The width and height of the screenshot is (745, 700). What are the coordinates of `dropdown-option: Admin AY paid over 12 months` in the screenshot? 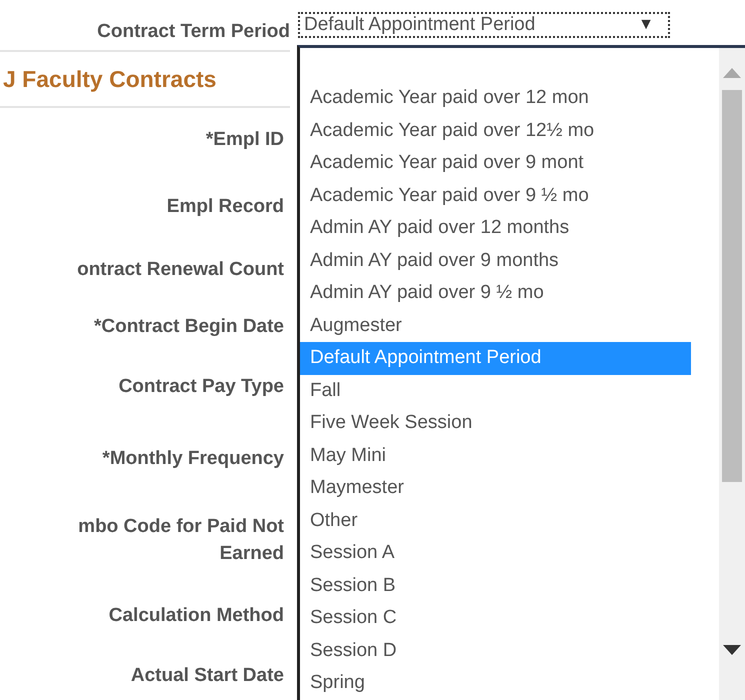 It's located at (495, 228).